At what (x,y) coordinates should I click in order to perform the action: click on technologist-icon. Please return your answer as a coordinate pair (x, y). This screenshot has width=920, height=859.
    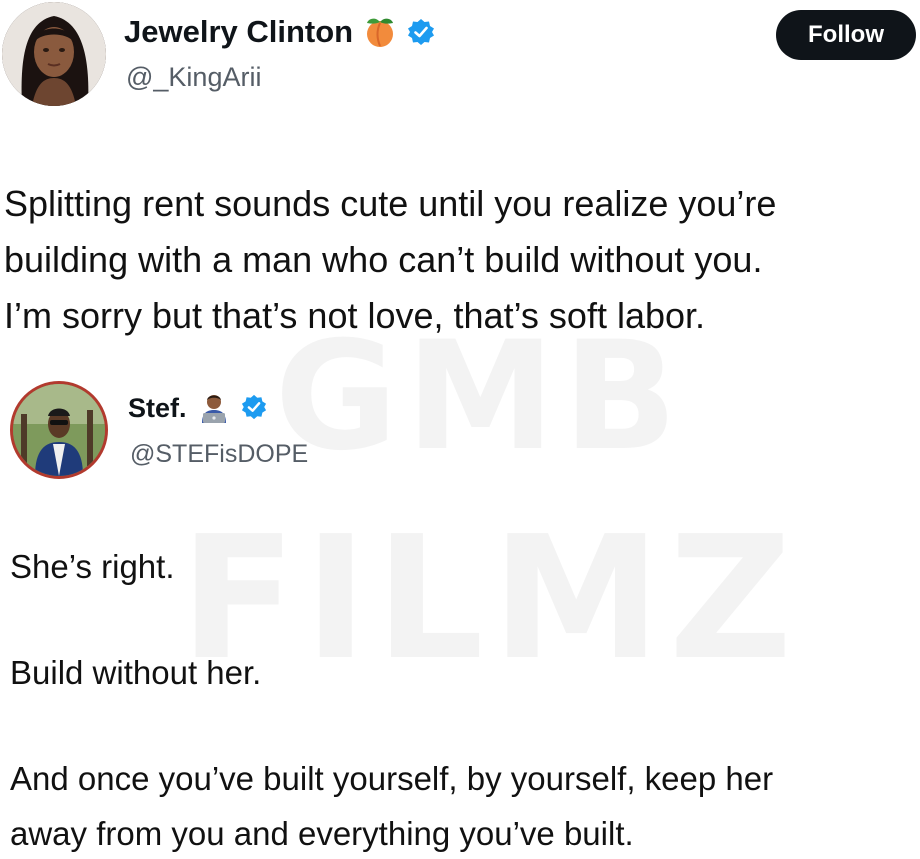
    Looking at the image, I should click on (214, 408).